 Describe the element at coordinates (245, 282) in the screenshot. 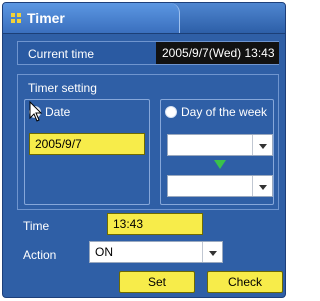

I see `check-button: Check` at that location.